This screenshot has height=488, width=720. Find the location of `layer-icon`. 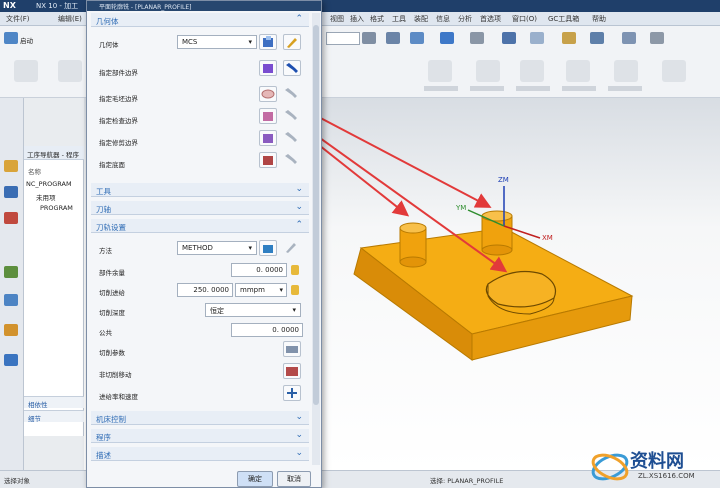

layer-icon is located at coordinates (477, 38).